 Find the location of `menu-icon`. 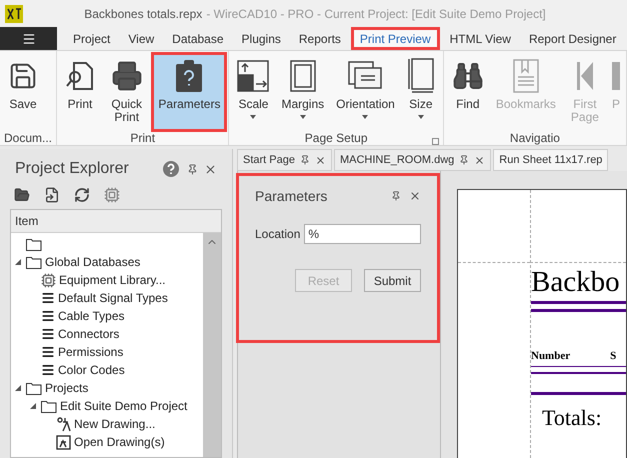

menu-icon is located at coordinates (29, 39).